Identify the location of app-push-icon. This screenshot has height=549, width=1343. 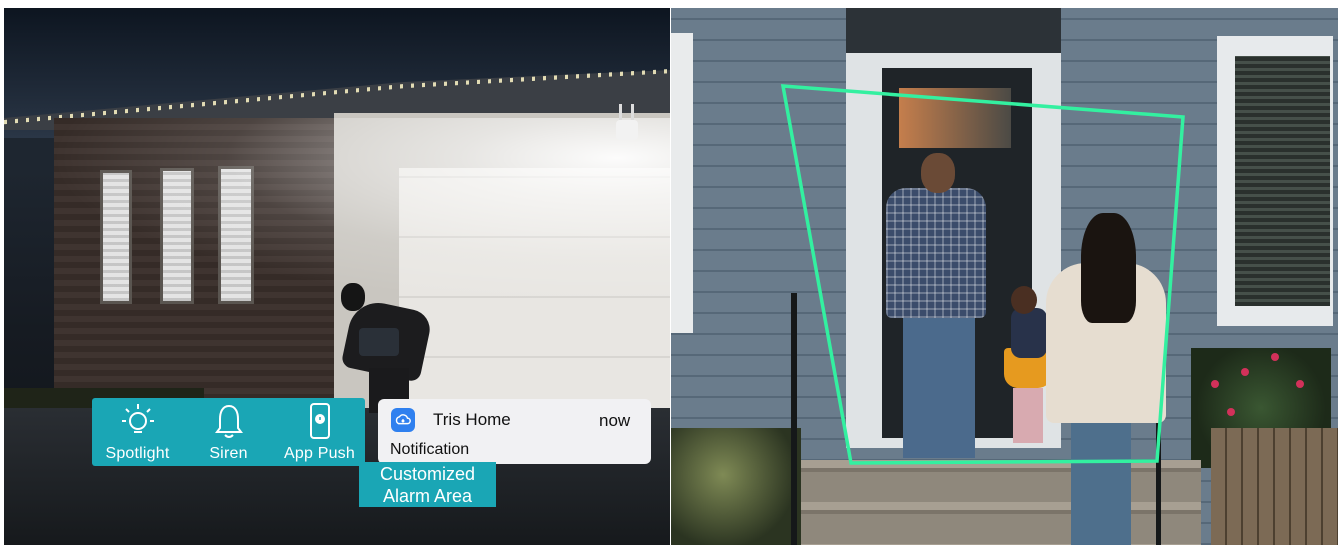
(319, 421).